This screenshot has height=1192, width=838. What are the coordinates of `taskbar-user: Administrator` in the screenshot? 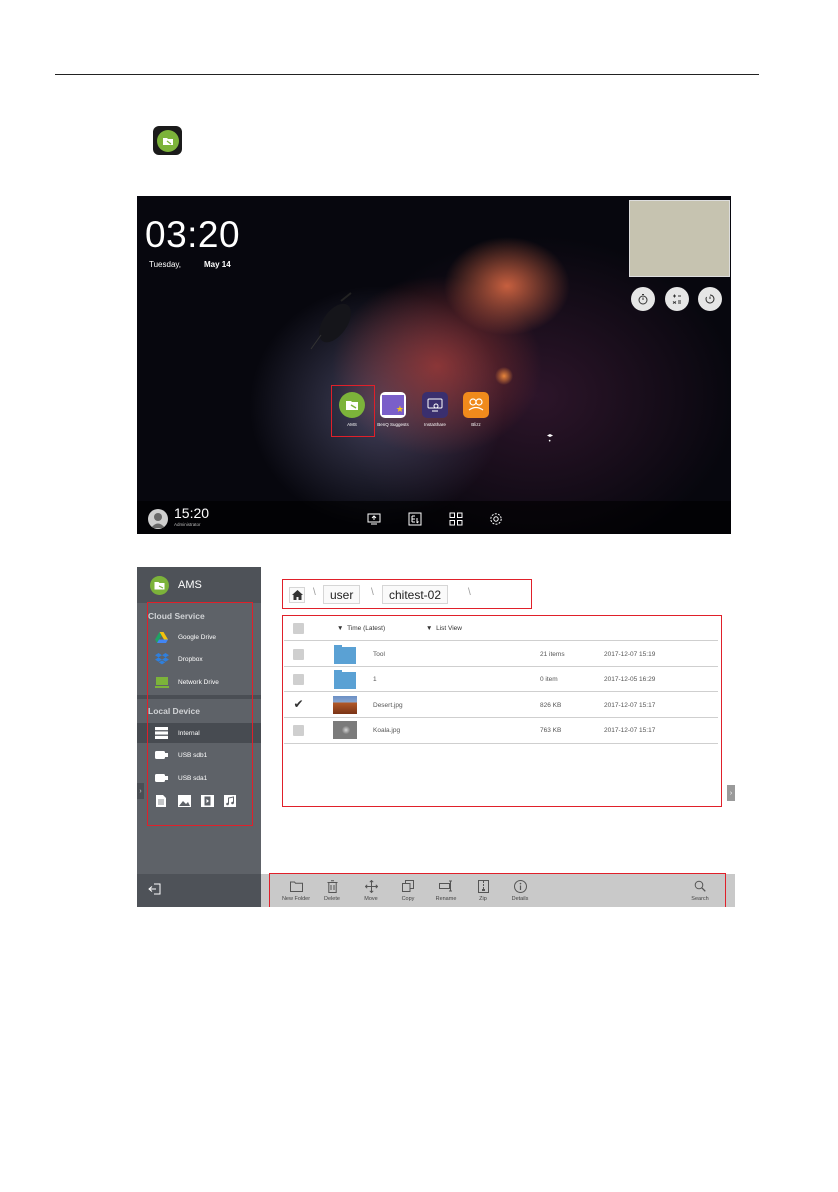 It's located at (187, 524).